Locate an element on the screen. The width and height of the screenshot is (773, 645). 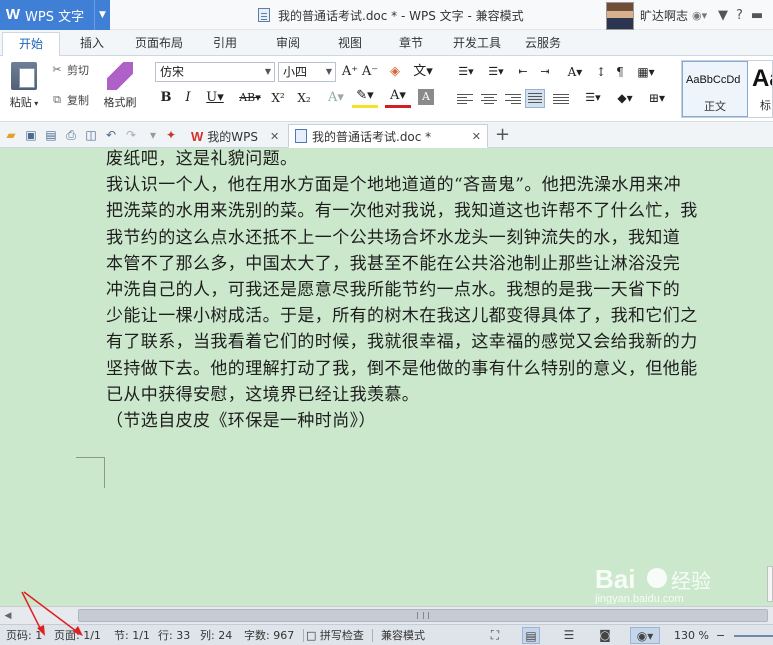
sort-icon: ↕ is located at coordinates (601, 72).